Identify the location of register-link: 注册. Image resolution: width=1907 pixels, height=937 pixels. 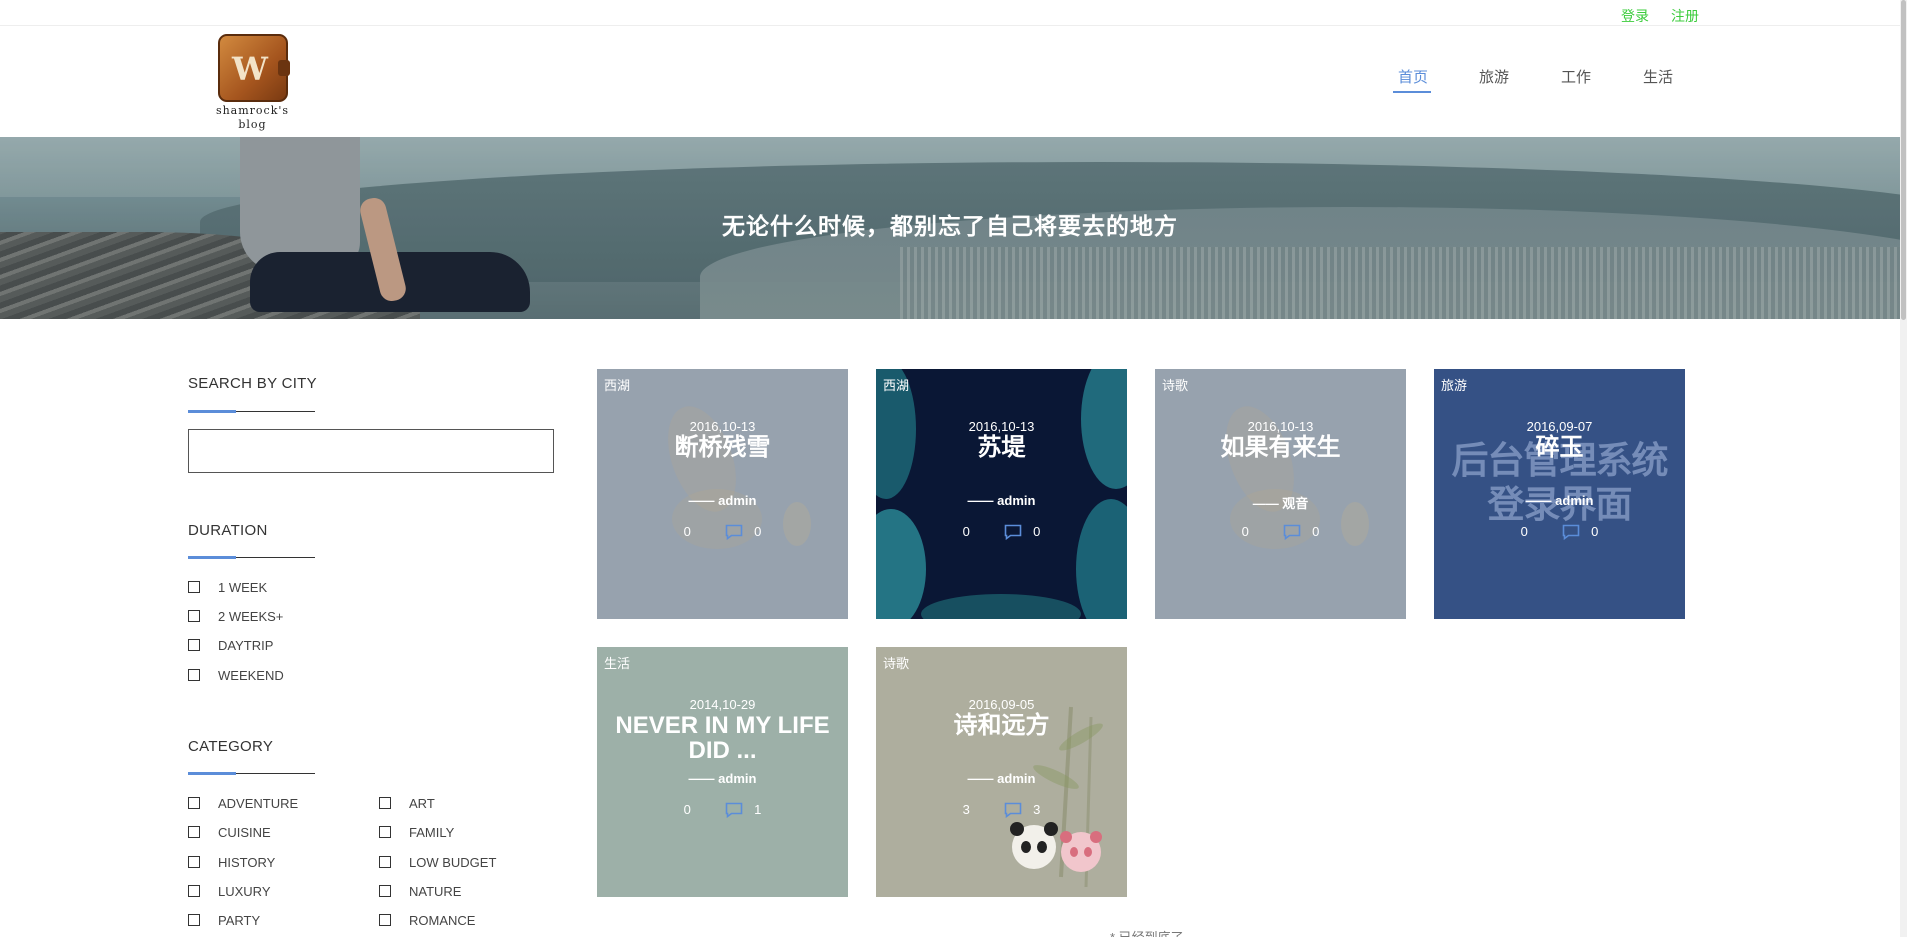
(1685, 16).